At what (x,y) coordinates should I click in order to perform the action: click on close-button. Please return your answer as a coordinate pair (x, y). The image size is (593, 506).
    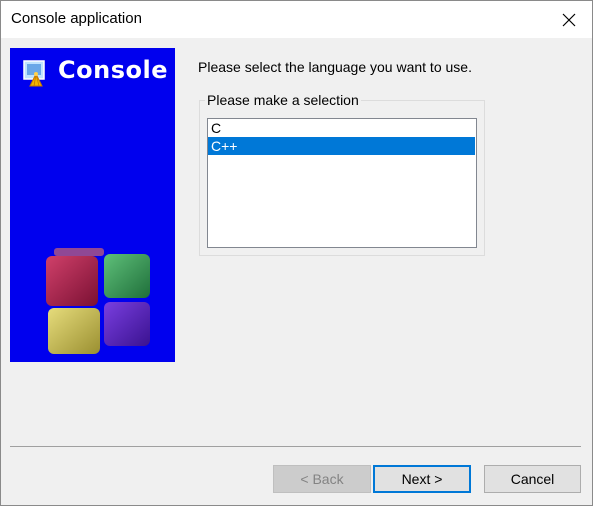
    Looking at the image, I should click on (569, 19).